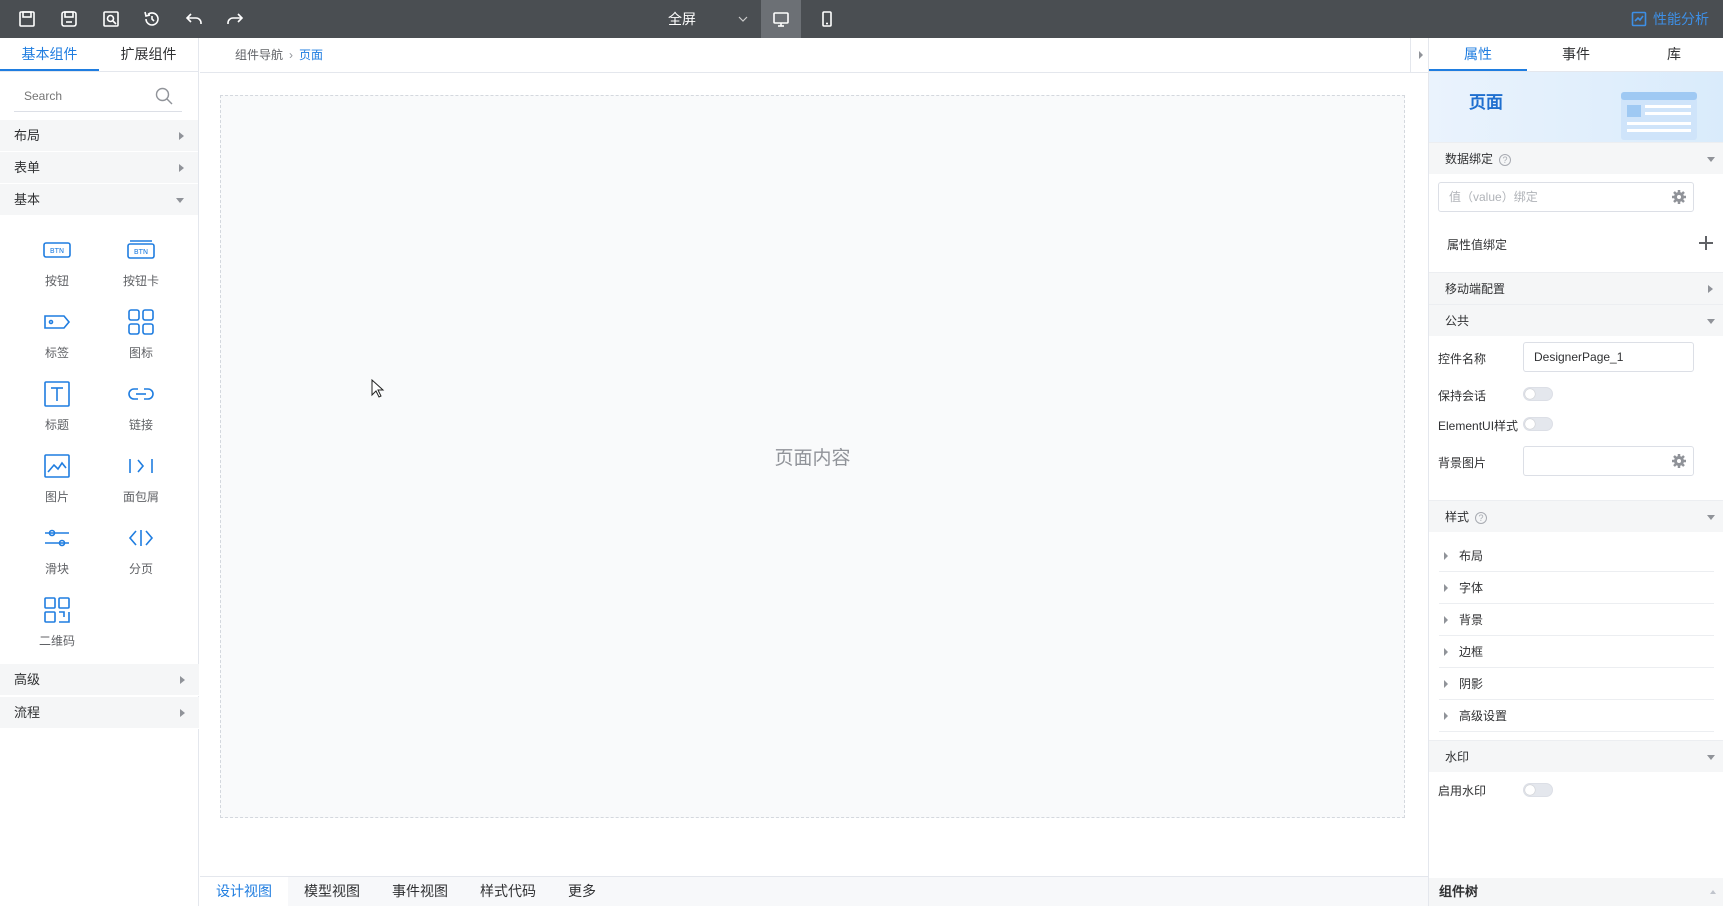 The width and height of the screenshot is (1723, 906). What do you see at coordinates (1493, 197) in the screenshot?
I see `value-binding-placeholder: 值（value）绑定` at bounding box center [1493, 197].